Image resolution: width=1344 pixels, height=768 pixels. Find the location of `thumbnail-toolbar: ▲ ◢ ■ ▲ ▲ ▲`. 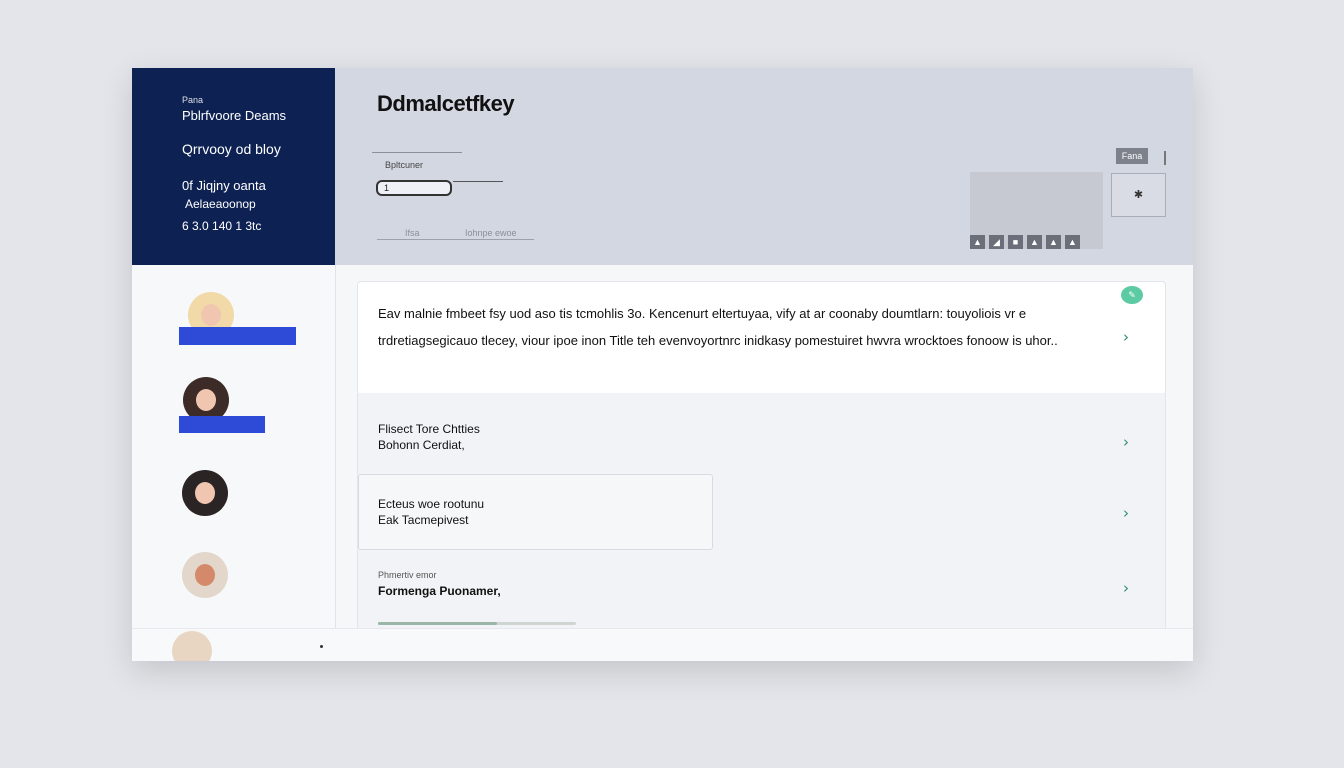

thumbnail-toolbar: ▲ ◢ ■ ▲ ▲ ▲ is located at coordinates (1025, 242).